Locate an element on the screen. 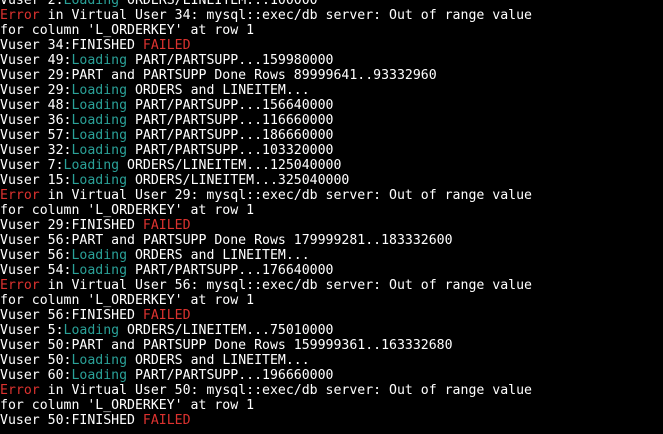 The width and height of the screenshot is (663, 434). log-text: ORDERS/LINEITEM...75010000 is located at coordinates (226, 330).